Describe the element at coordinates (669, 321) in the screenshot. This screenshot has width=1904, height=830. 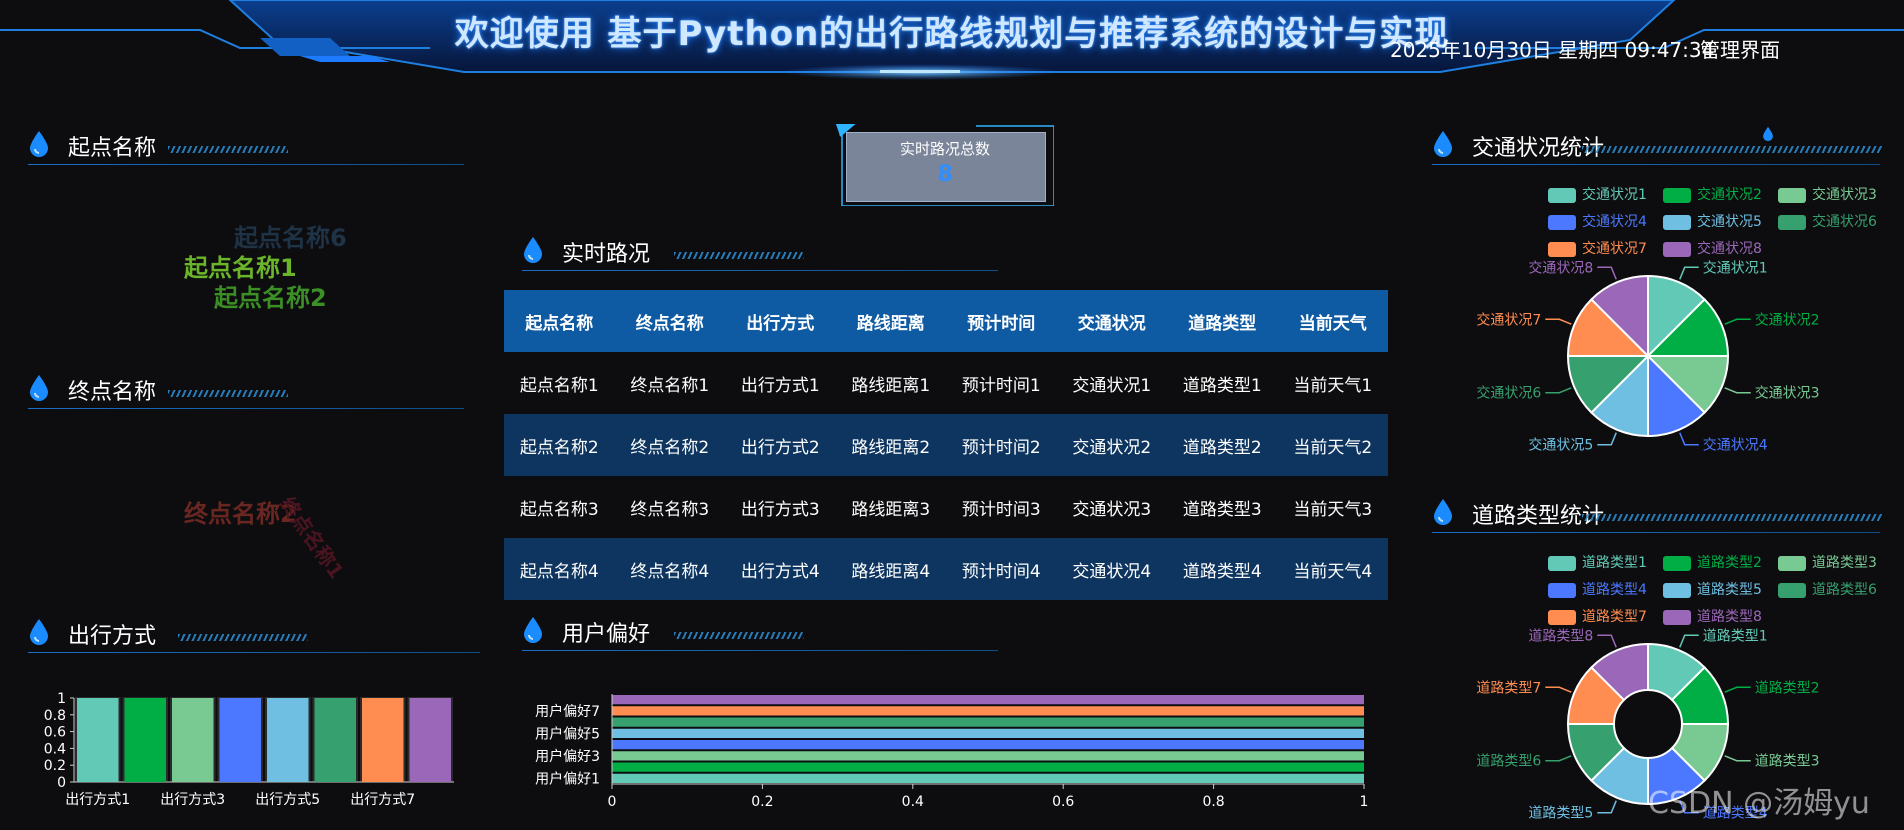
I see `column-header: 终点名称` at that location.